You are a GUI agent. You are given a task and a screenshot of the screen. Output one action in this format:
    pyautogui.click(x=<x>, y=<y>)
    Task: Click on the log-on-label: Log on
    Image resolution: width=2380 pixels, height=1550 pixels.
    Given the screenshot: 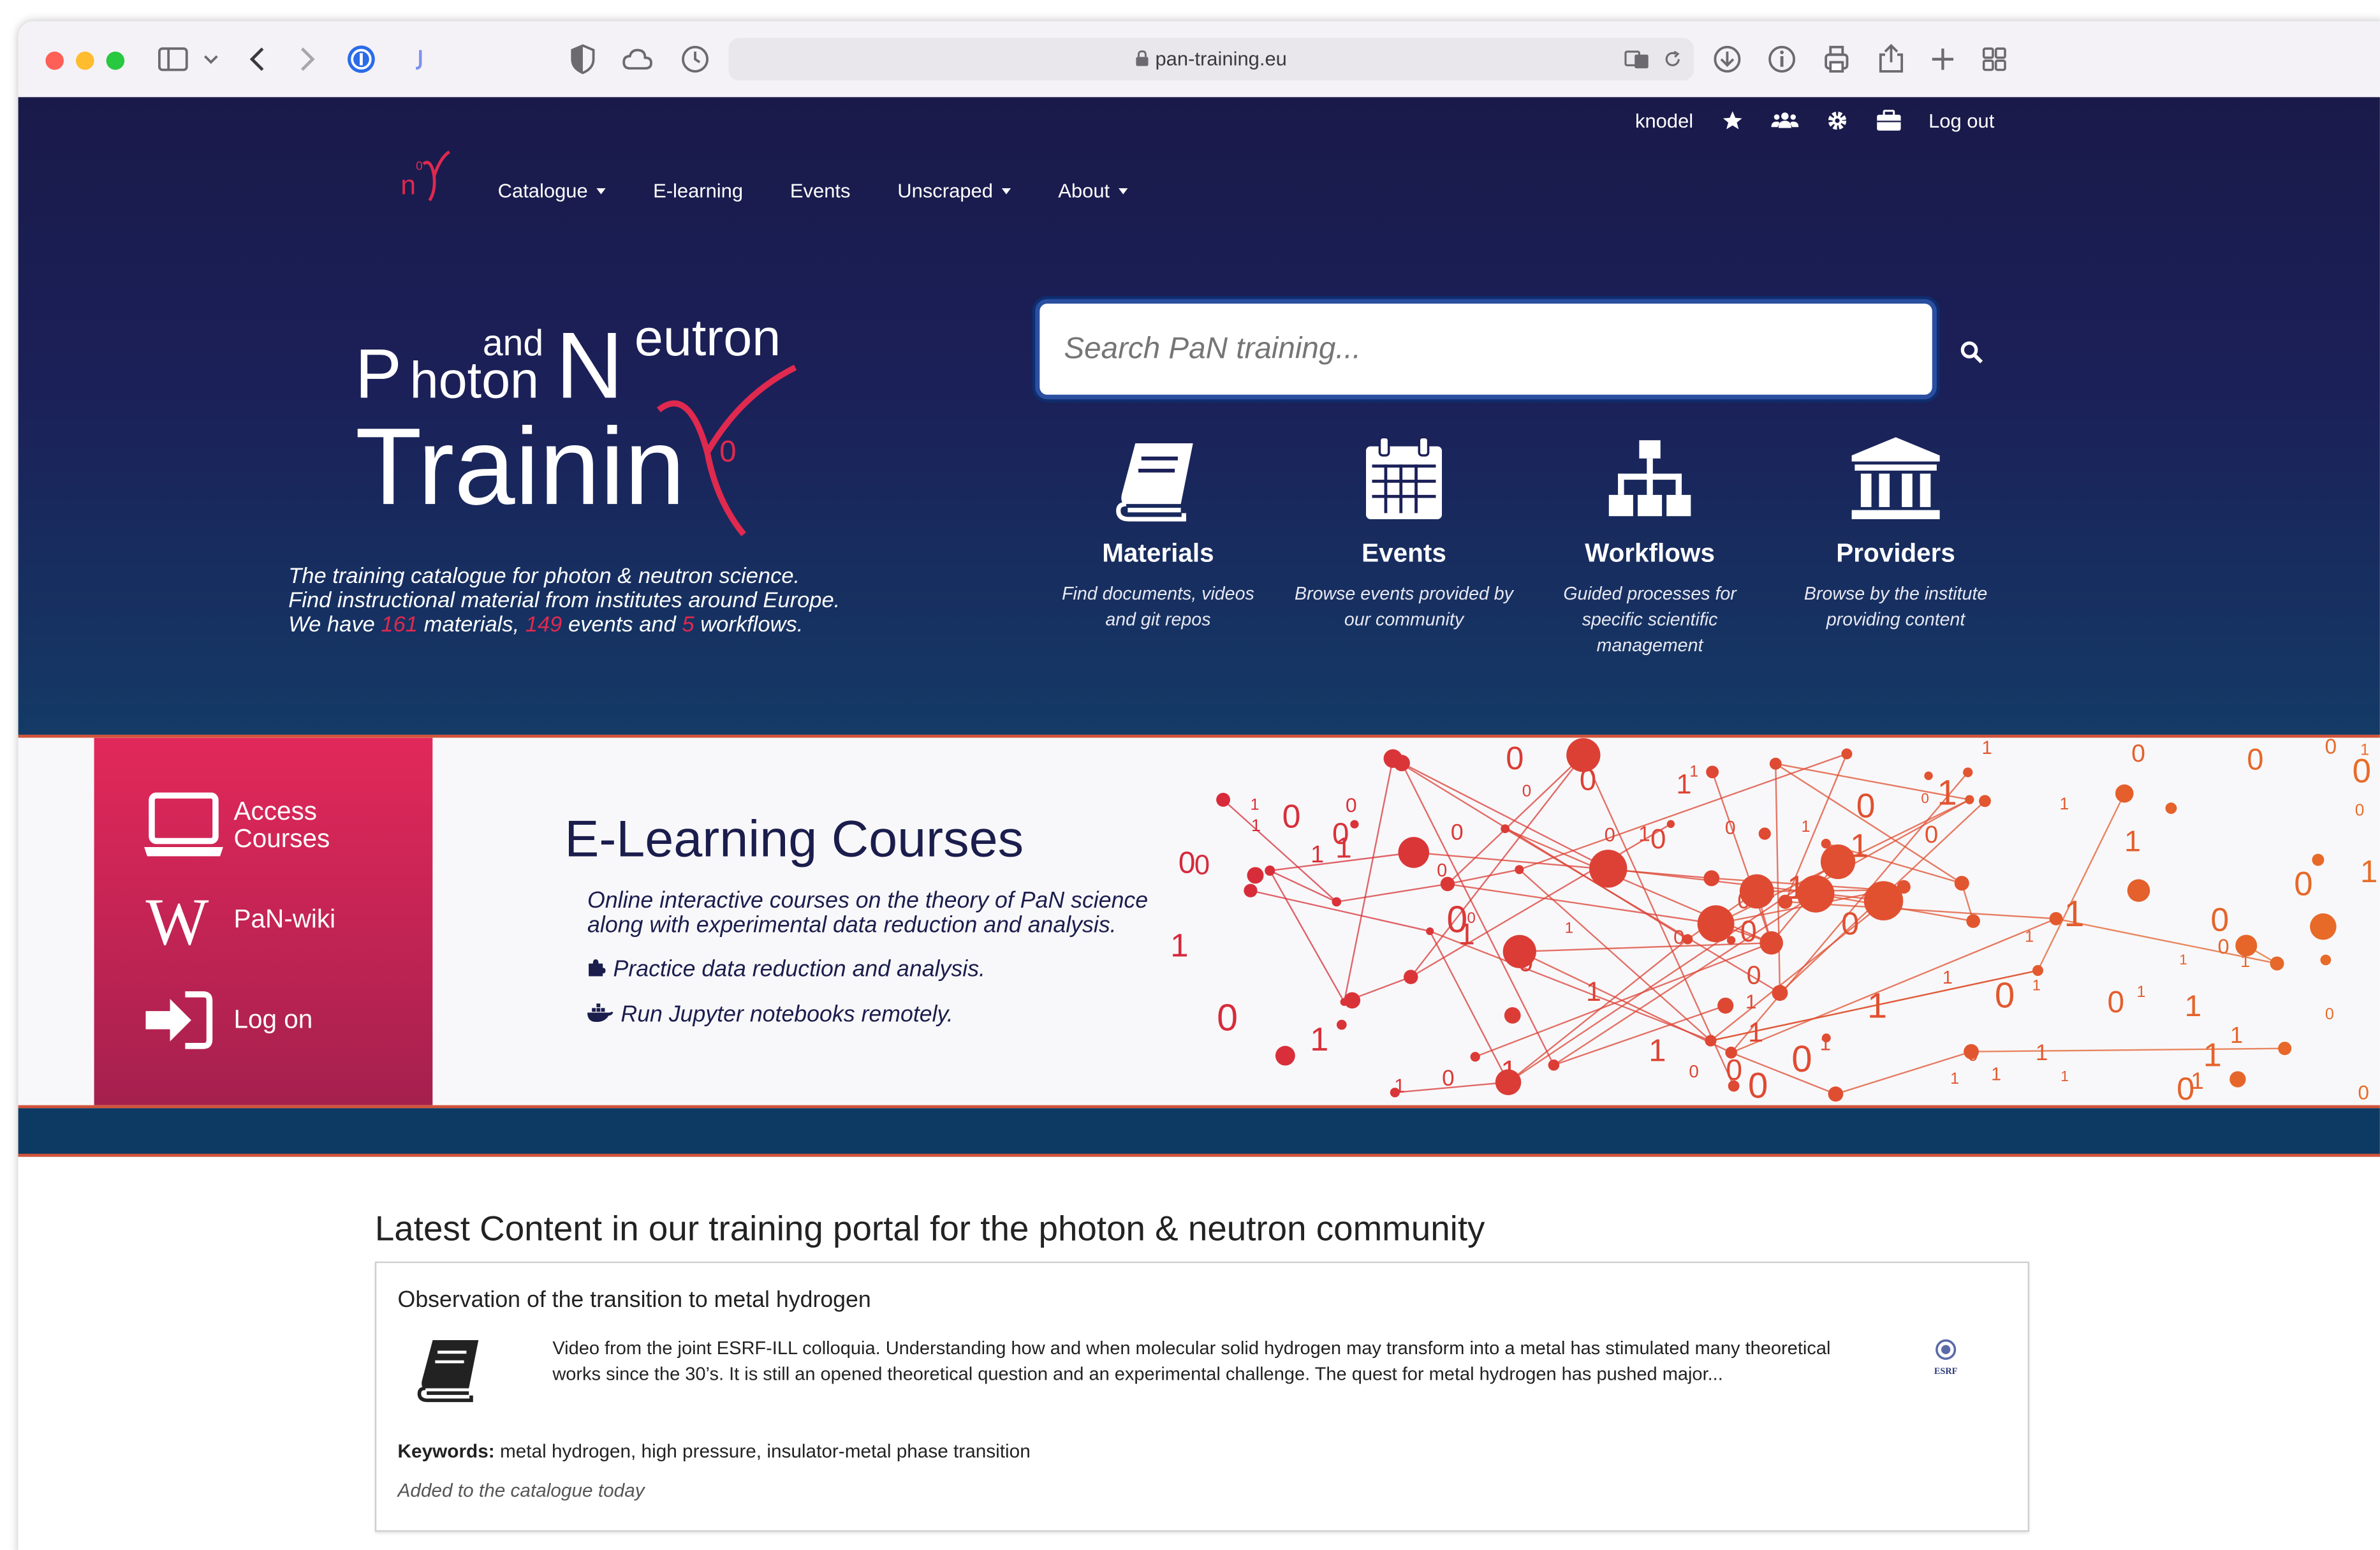 What is the action you would take?
    pyautogui.click(x=273, y=1019)
    